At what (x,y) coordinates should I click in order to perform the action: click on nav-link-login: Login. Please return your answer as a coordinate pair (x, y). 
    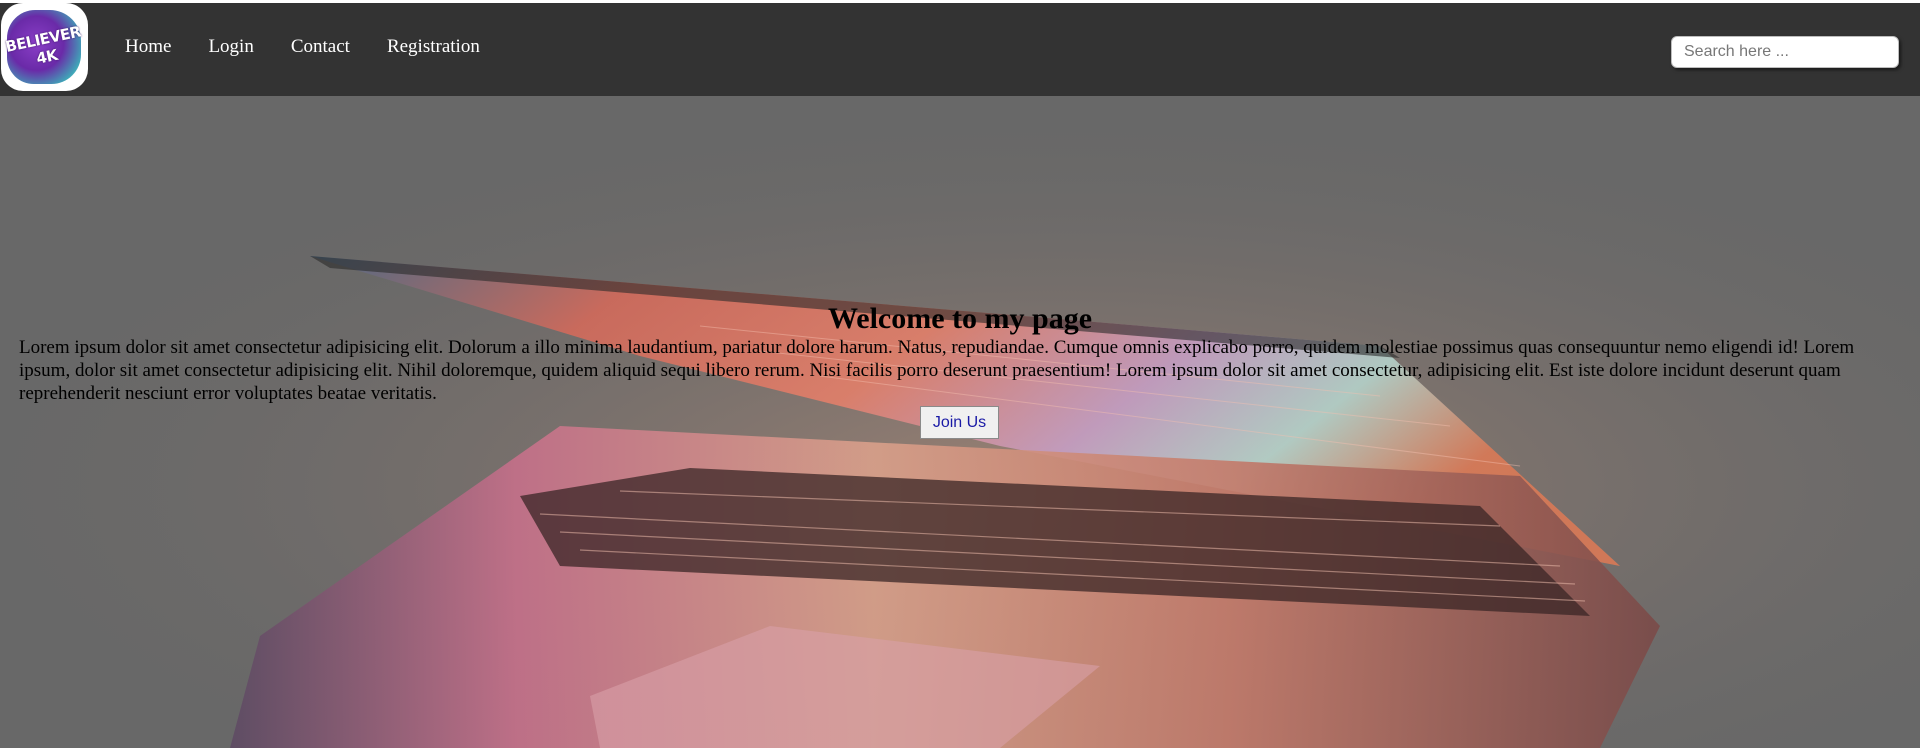
    Looking at the image, I should click on (230, 47).